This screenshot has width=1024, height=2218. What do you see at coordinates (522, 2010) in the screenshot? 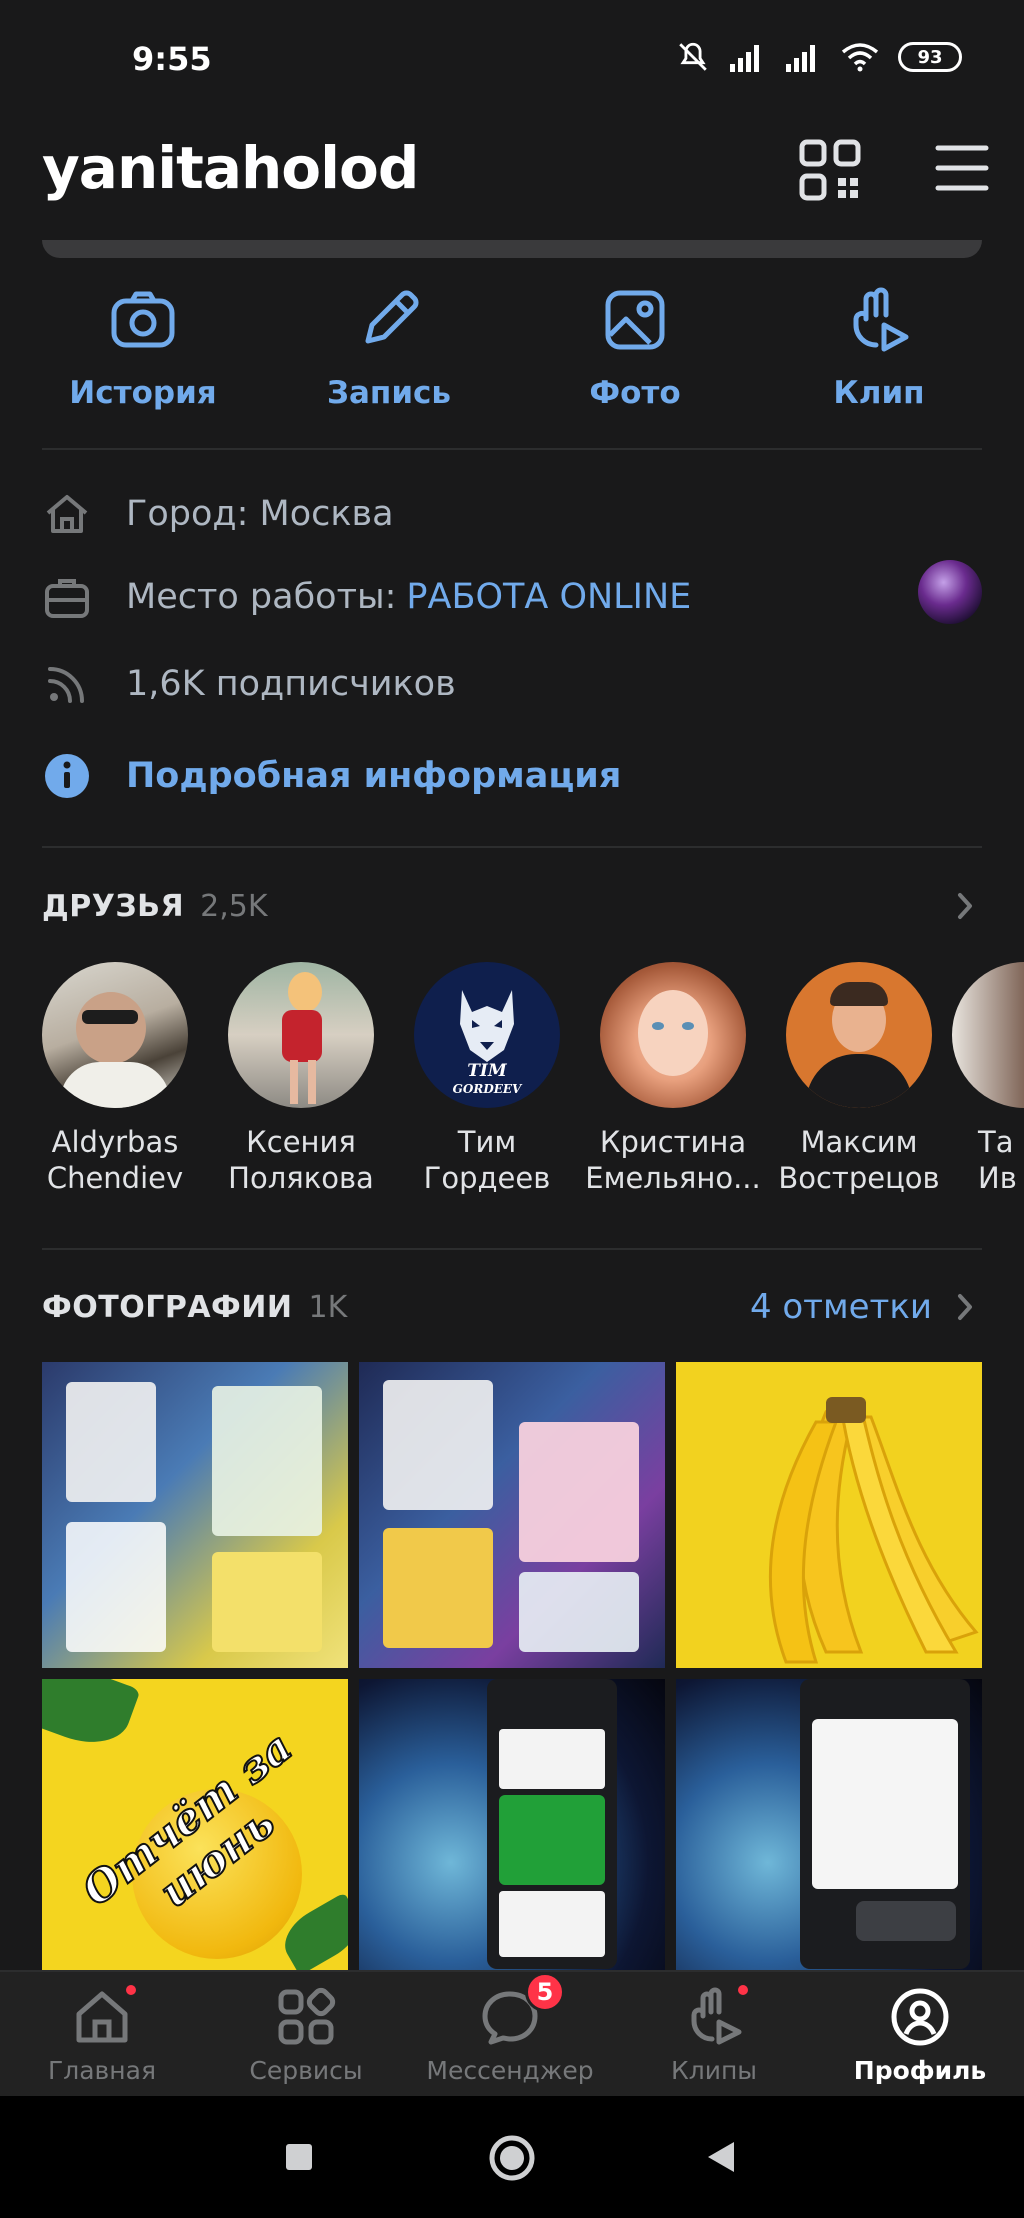
I see `messenger-icon: 5` at bounding box center [522, 2010].